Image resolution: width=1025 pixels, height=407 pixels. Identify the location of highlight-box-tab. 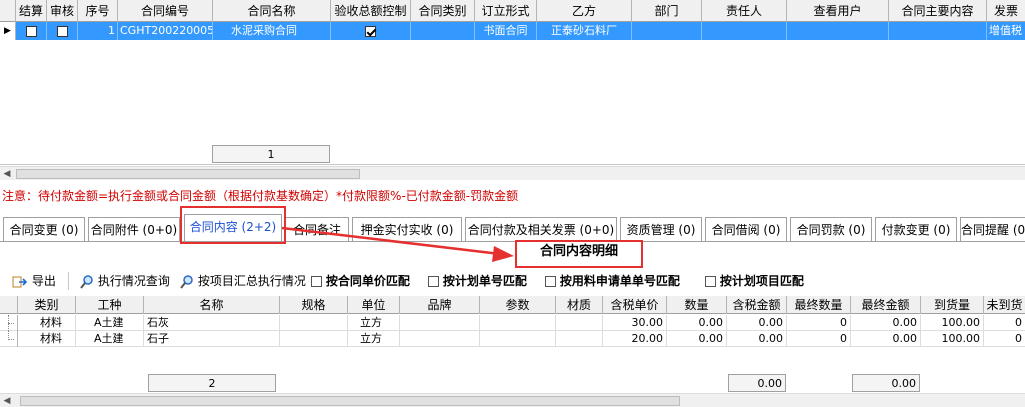
(233, 225).